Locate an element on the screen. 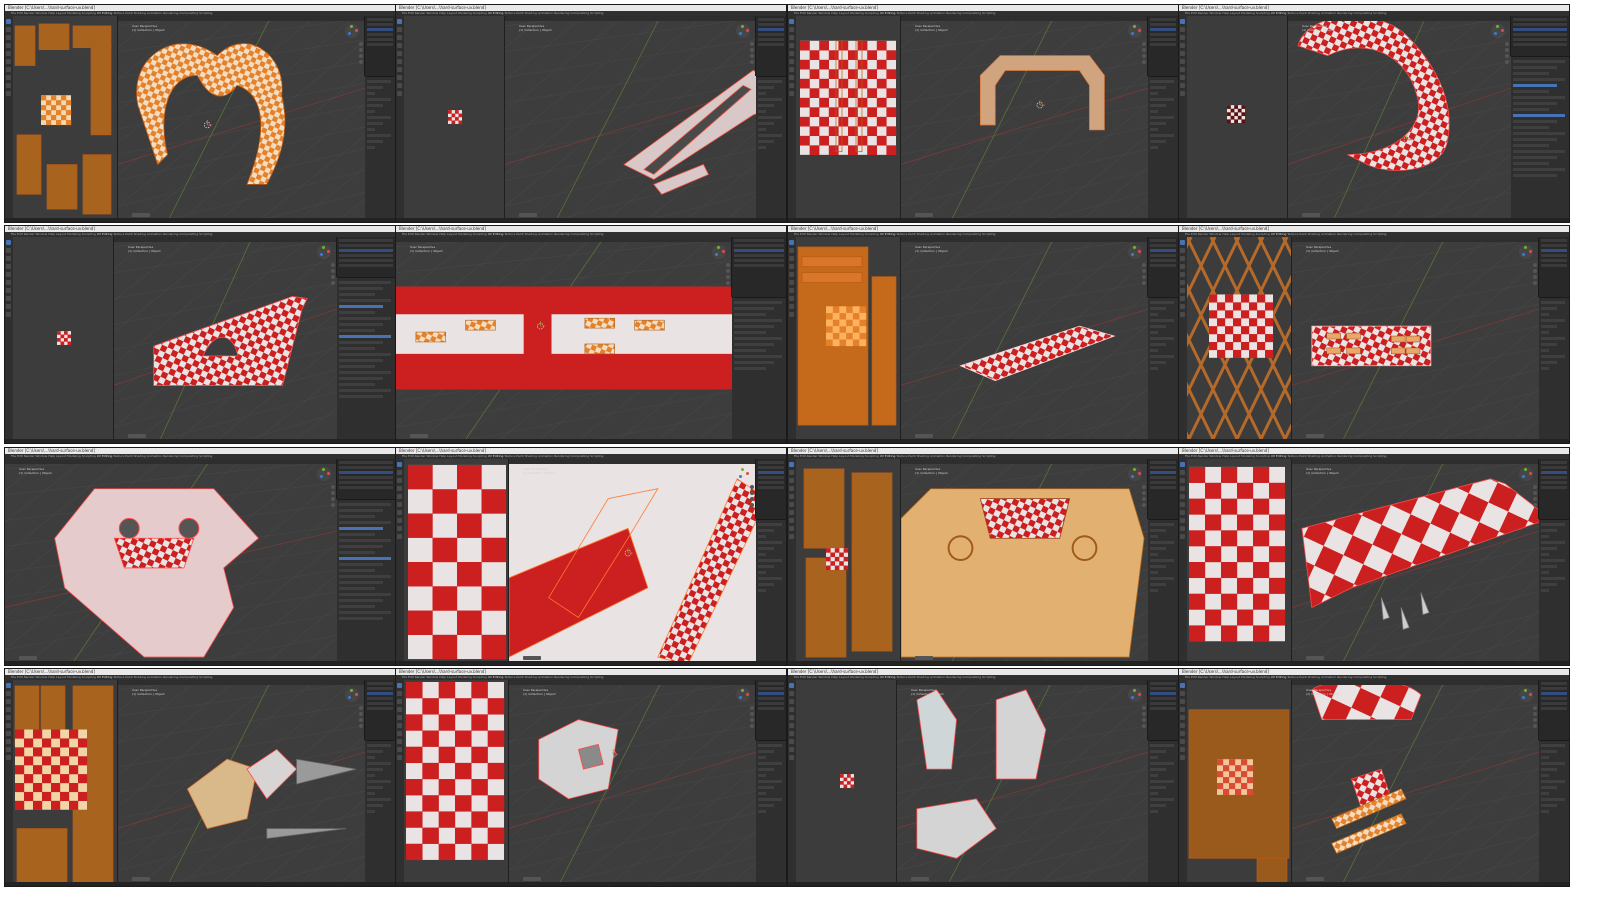  workspace-tab: Rendering is located at coordinates (171, 456).